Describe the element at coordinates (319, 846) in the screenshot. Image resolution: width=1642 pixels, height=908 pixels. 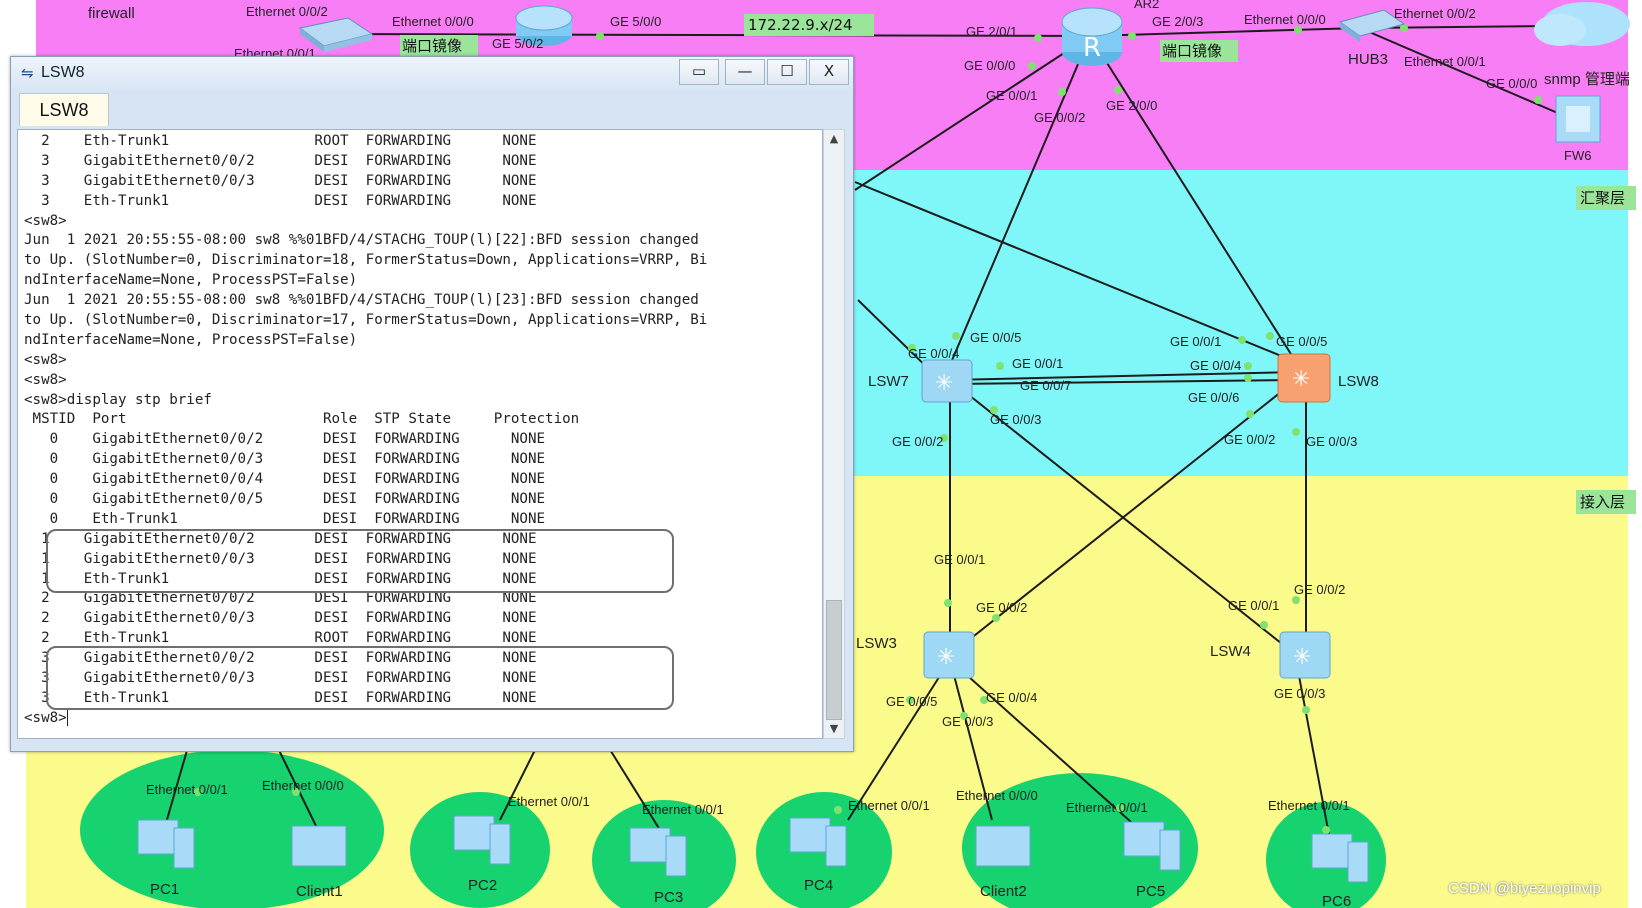
I see `client1-icon` at that location.